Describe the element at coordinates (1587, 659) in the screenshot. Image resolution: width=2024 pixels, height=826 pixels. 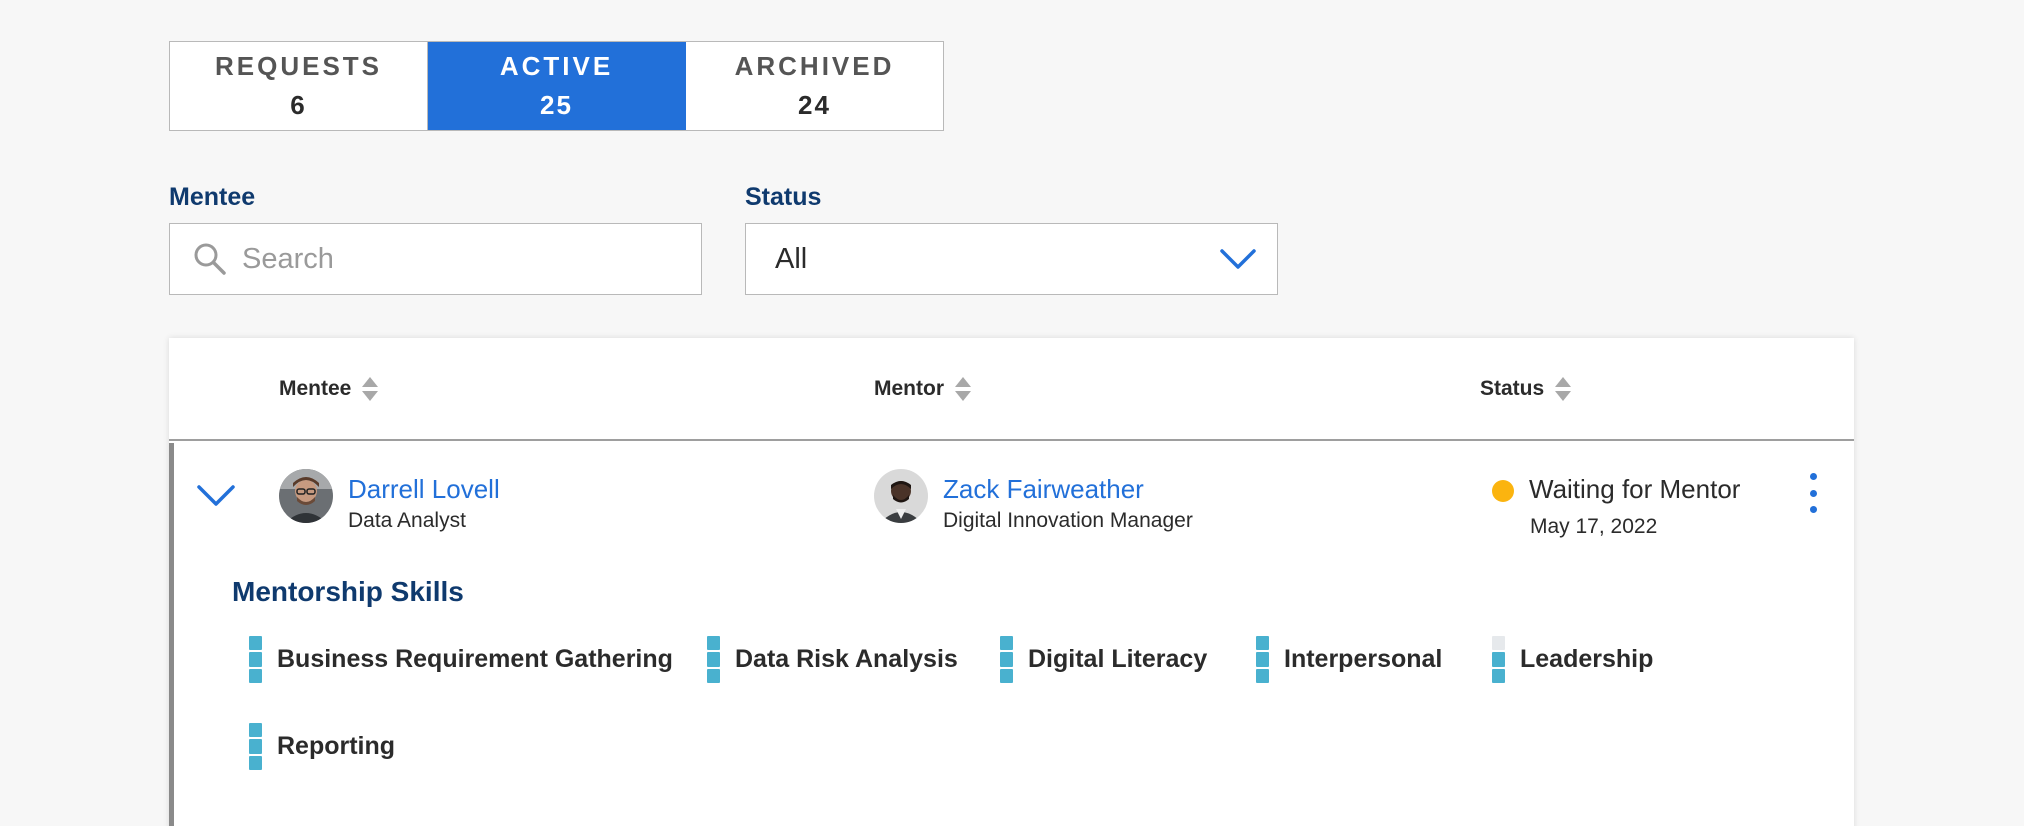
I see `skill-name: Leadership` at that location.